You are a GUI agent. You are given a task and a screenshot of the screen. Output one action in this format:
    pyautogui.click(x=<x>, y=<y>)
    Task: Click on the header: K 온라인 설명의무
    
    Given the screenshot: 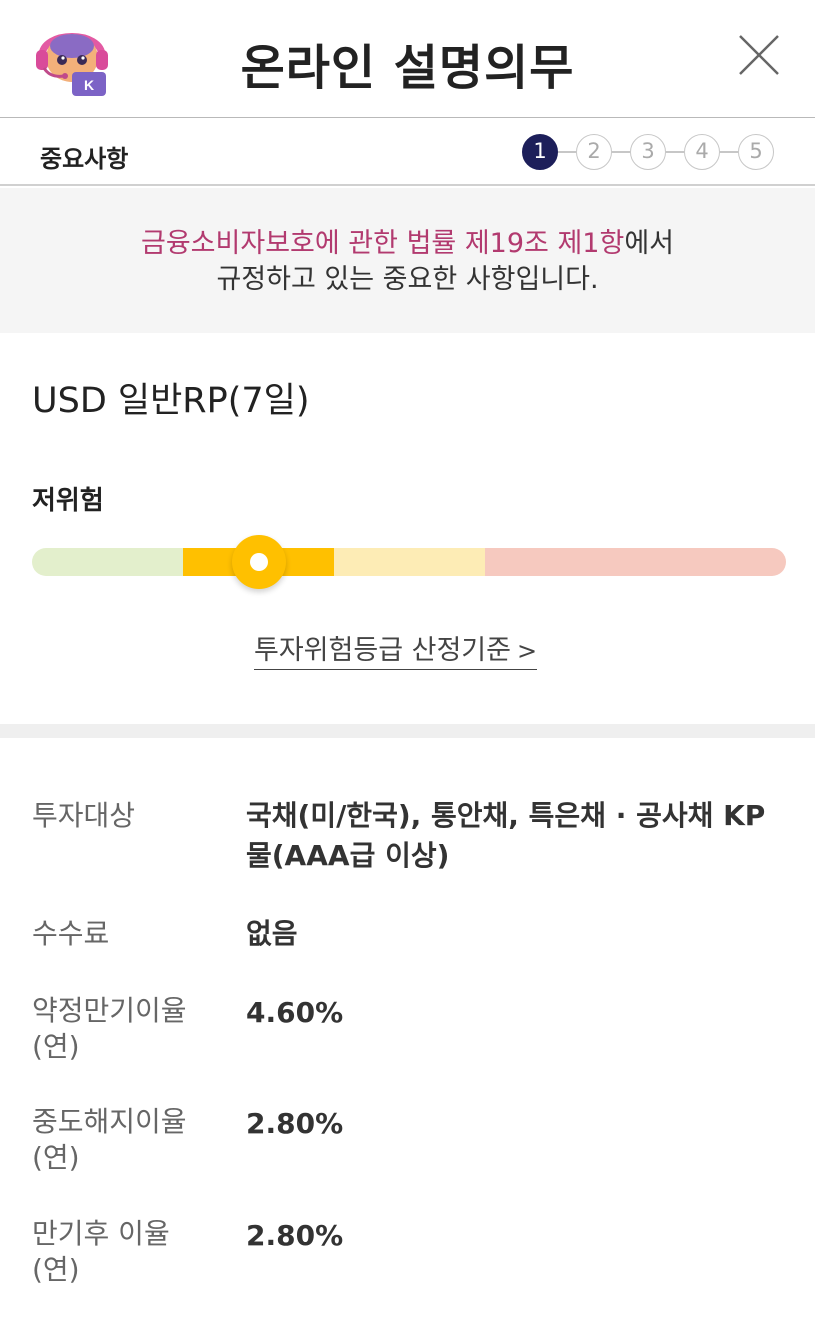 What is the action you would take?
    pyautogui.click(x=407, y=59)
    